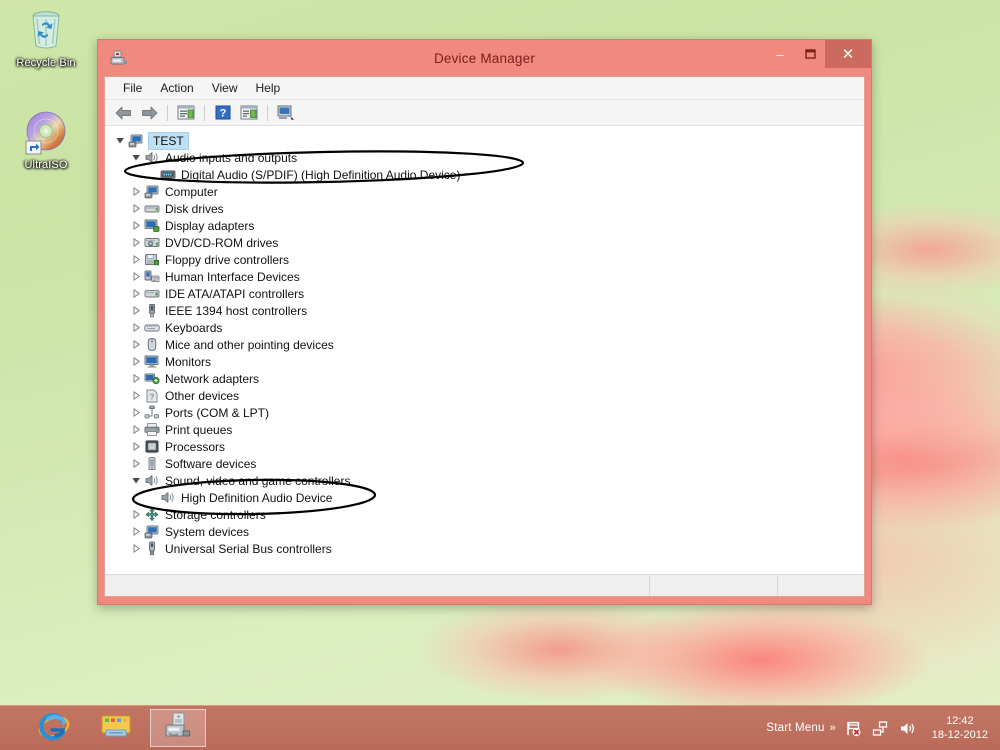 This screenshot has height=750, width=1000. I want to click on tree-node-label: Human Interface Devices, so click(232, 276).